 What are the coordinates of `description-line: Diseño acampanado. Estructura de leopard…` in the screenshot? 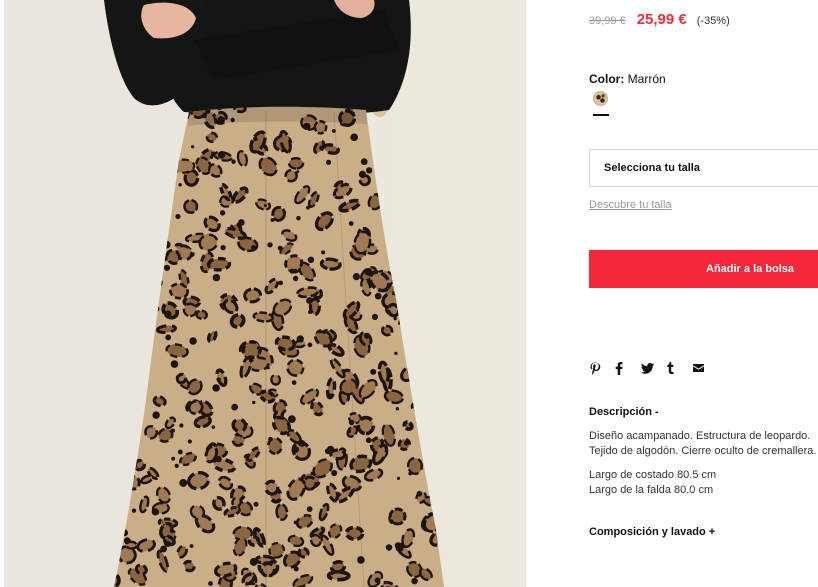 It's located at (700, 436).